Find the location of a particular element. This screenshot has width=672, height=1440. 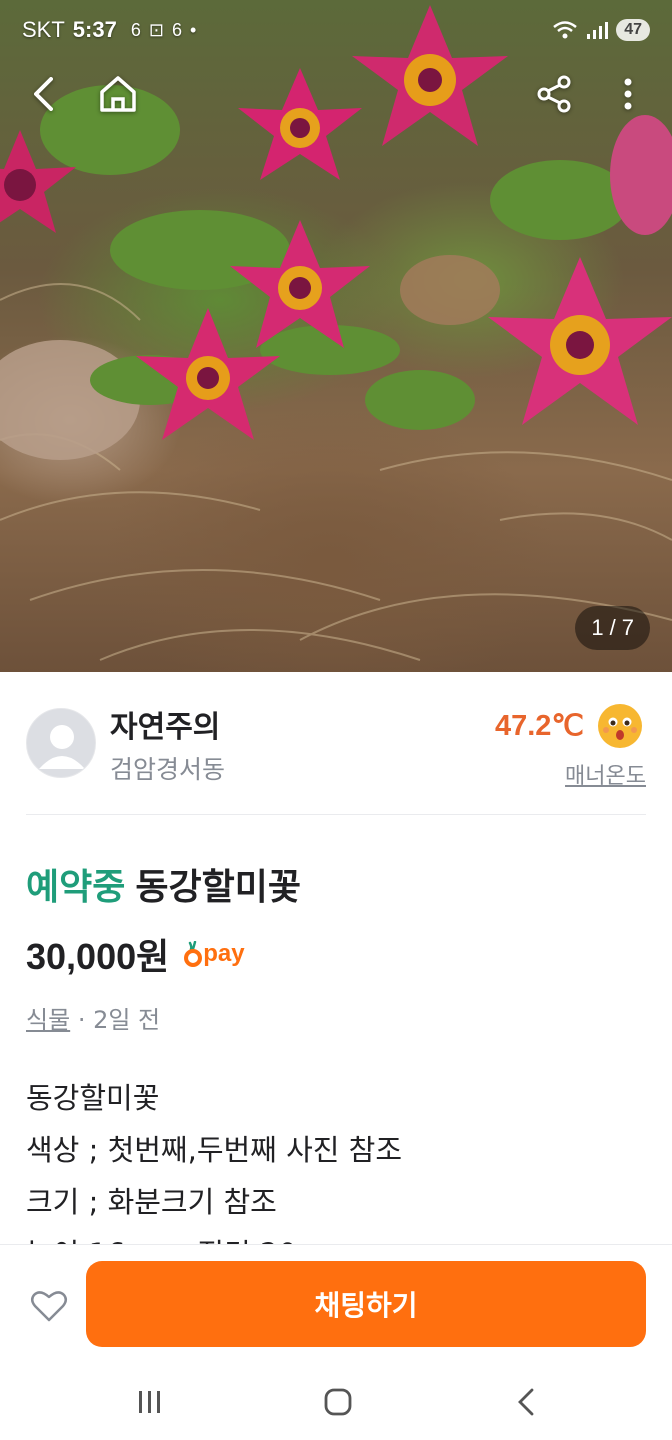

product-meta: 식물 · 2일 전 is located at coordinates (93, 1017).